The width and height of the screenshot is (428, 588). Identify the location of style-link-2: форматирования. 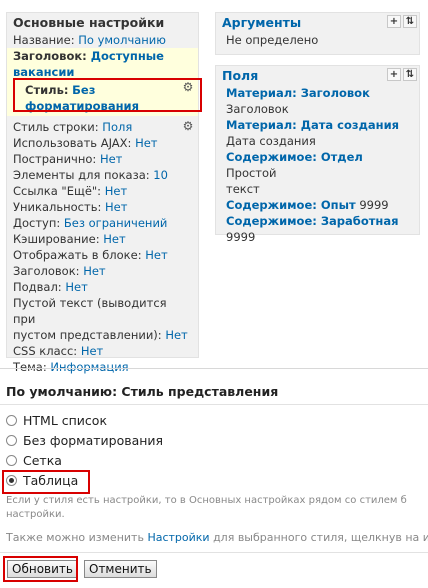
(82, 106).